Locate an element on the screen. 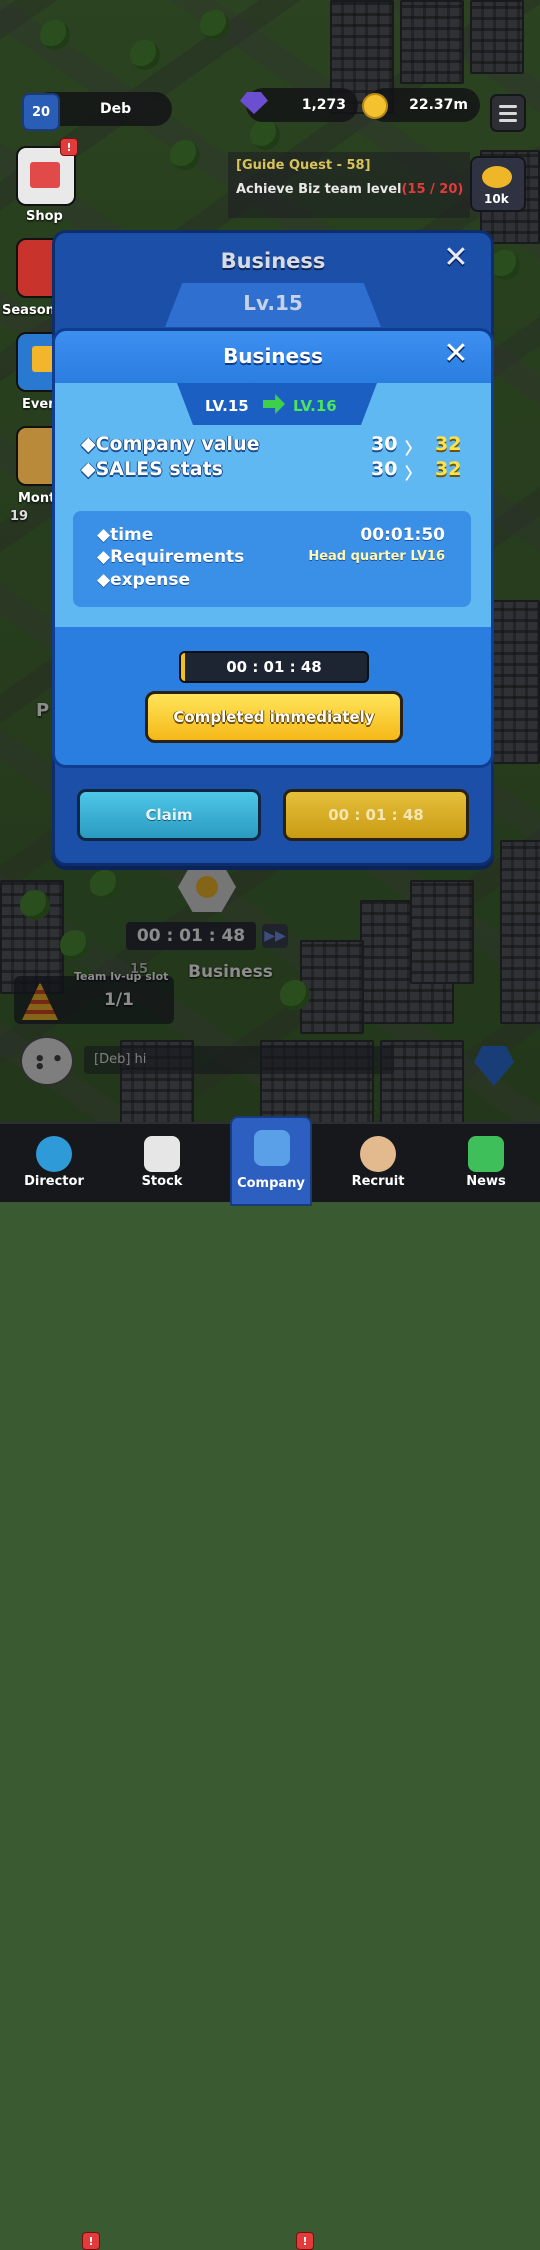 Image resolution: width=540 pixels, height=2250 pixels. nav-recruit: Recruit is located at coordinates (378, 1163).